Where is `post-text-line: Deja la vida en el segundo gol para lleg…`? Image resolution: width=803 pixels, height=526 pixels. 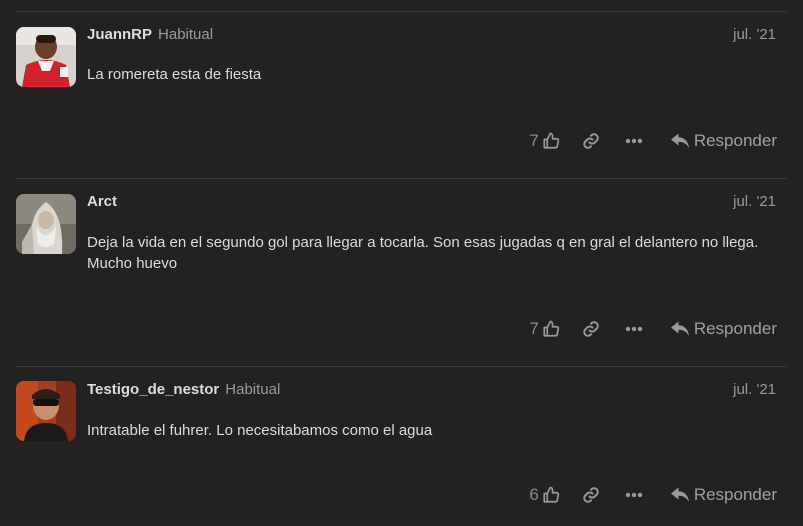
post-text-line: Deja la vida en el segundo gol para lleg… is located at coordinates (423, 242).